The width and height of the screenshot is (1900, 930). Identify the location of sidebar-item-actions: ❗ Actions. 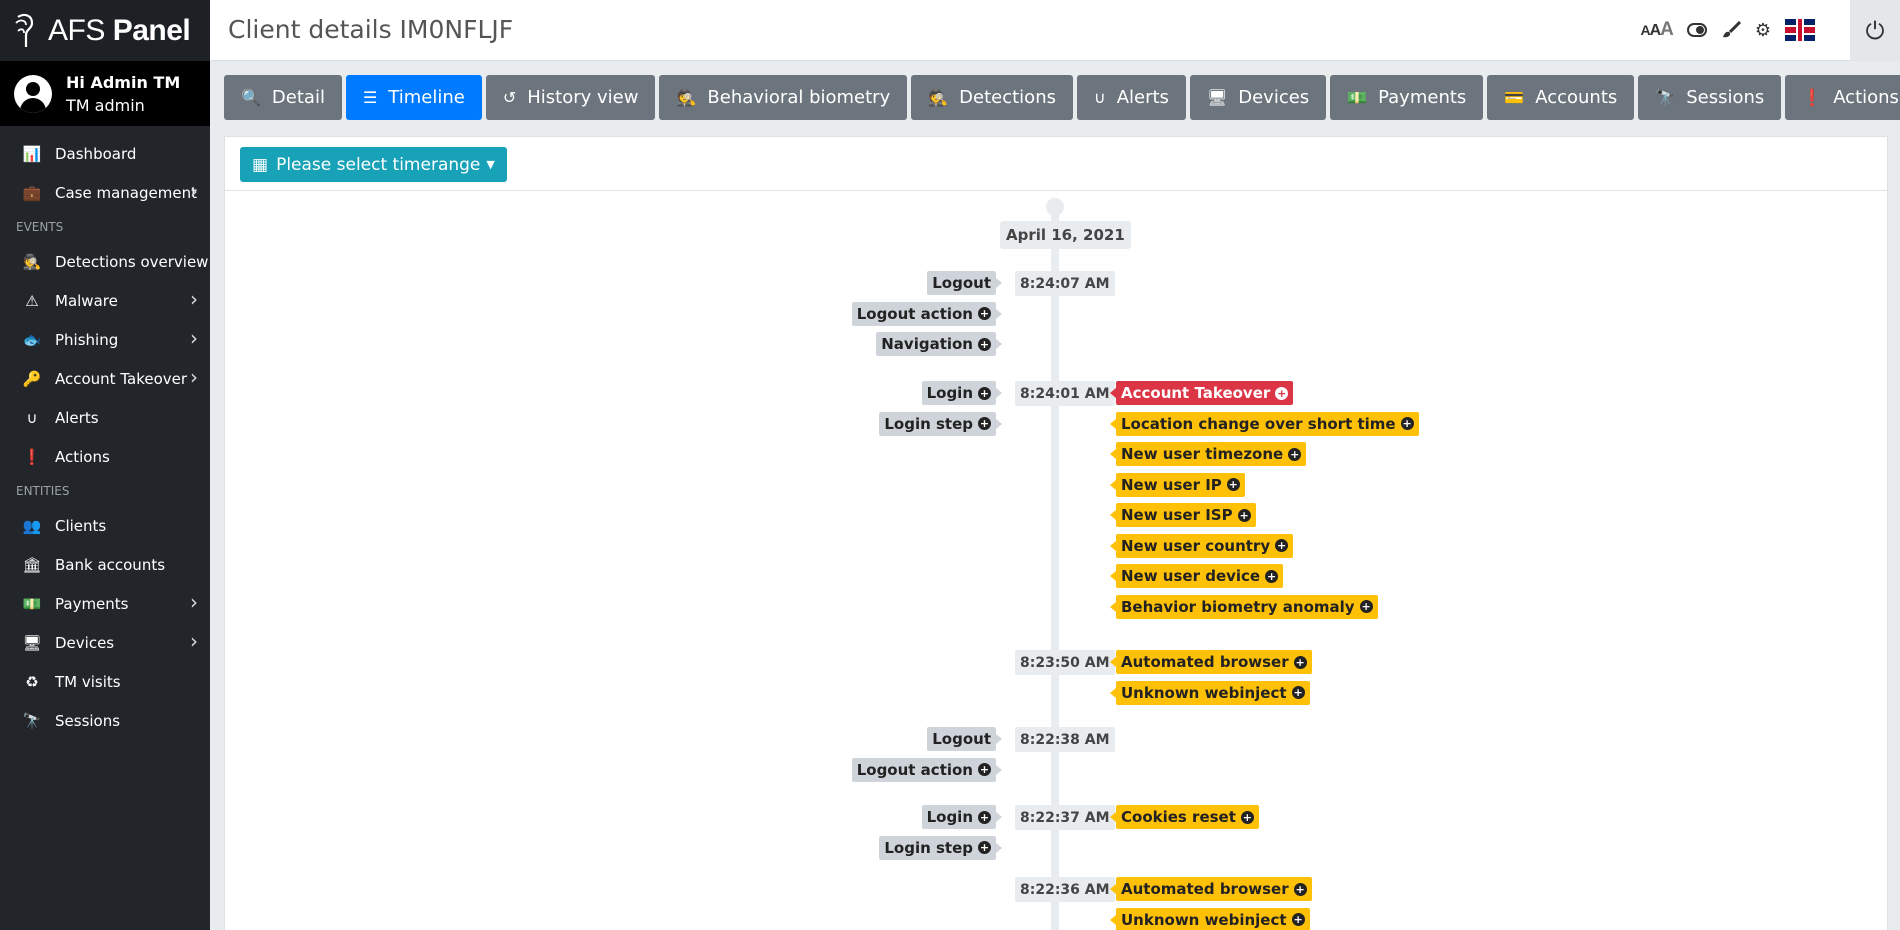
(105, 456).